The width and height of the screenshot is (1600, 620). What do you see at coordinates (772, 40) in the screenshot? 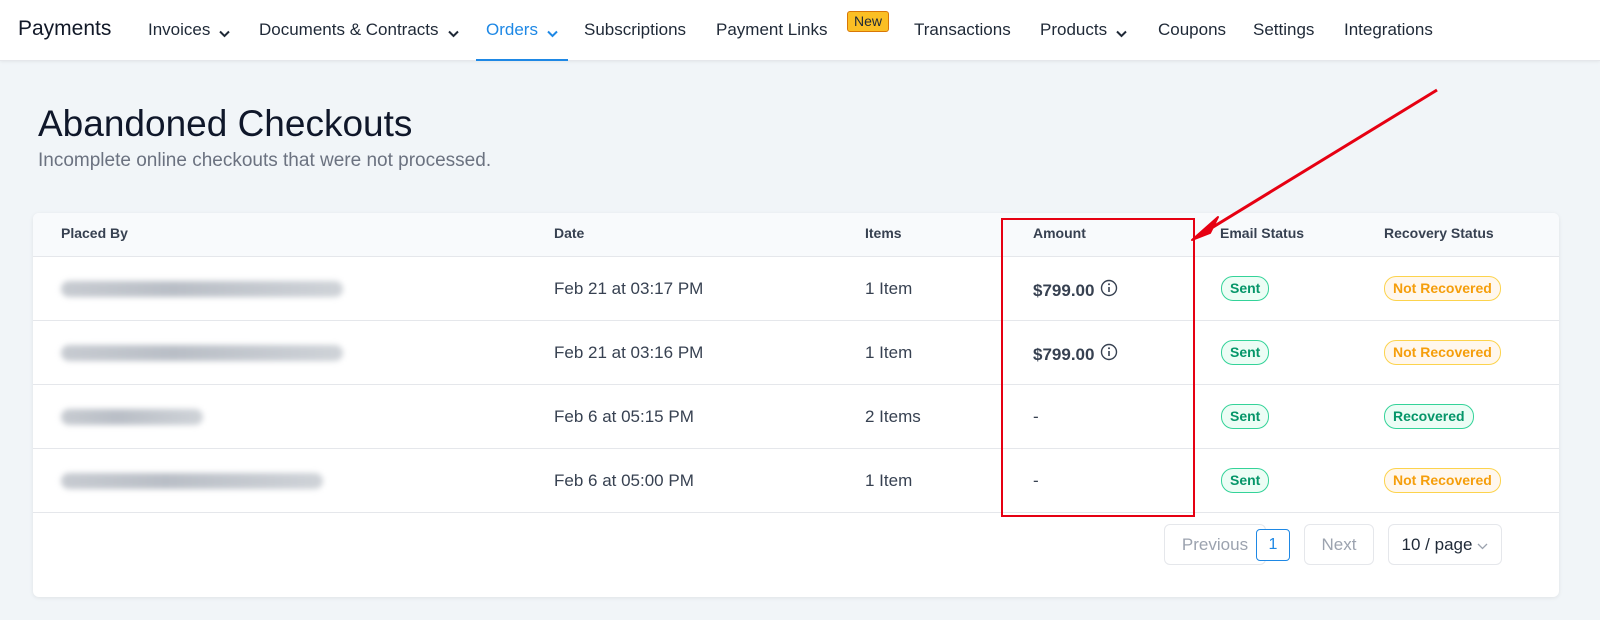
I see `nav-payment-links: Payment Links` at bounding box center [772, 40].